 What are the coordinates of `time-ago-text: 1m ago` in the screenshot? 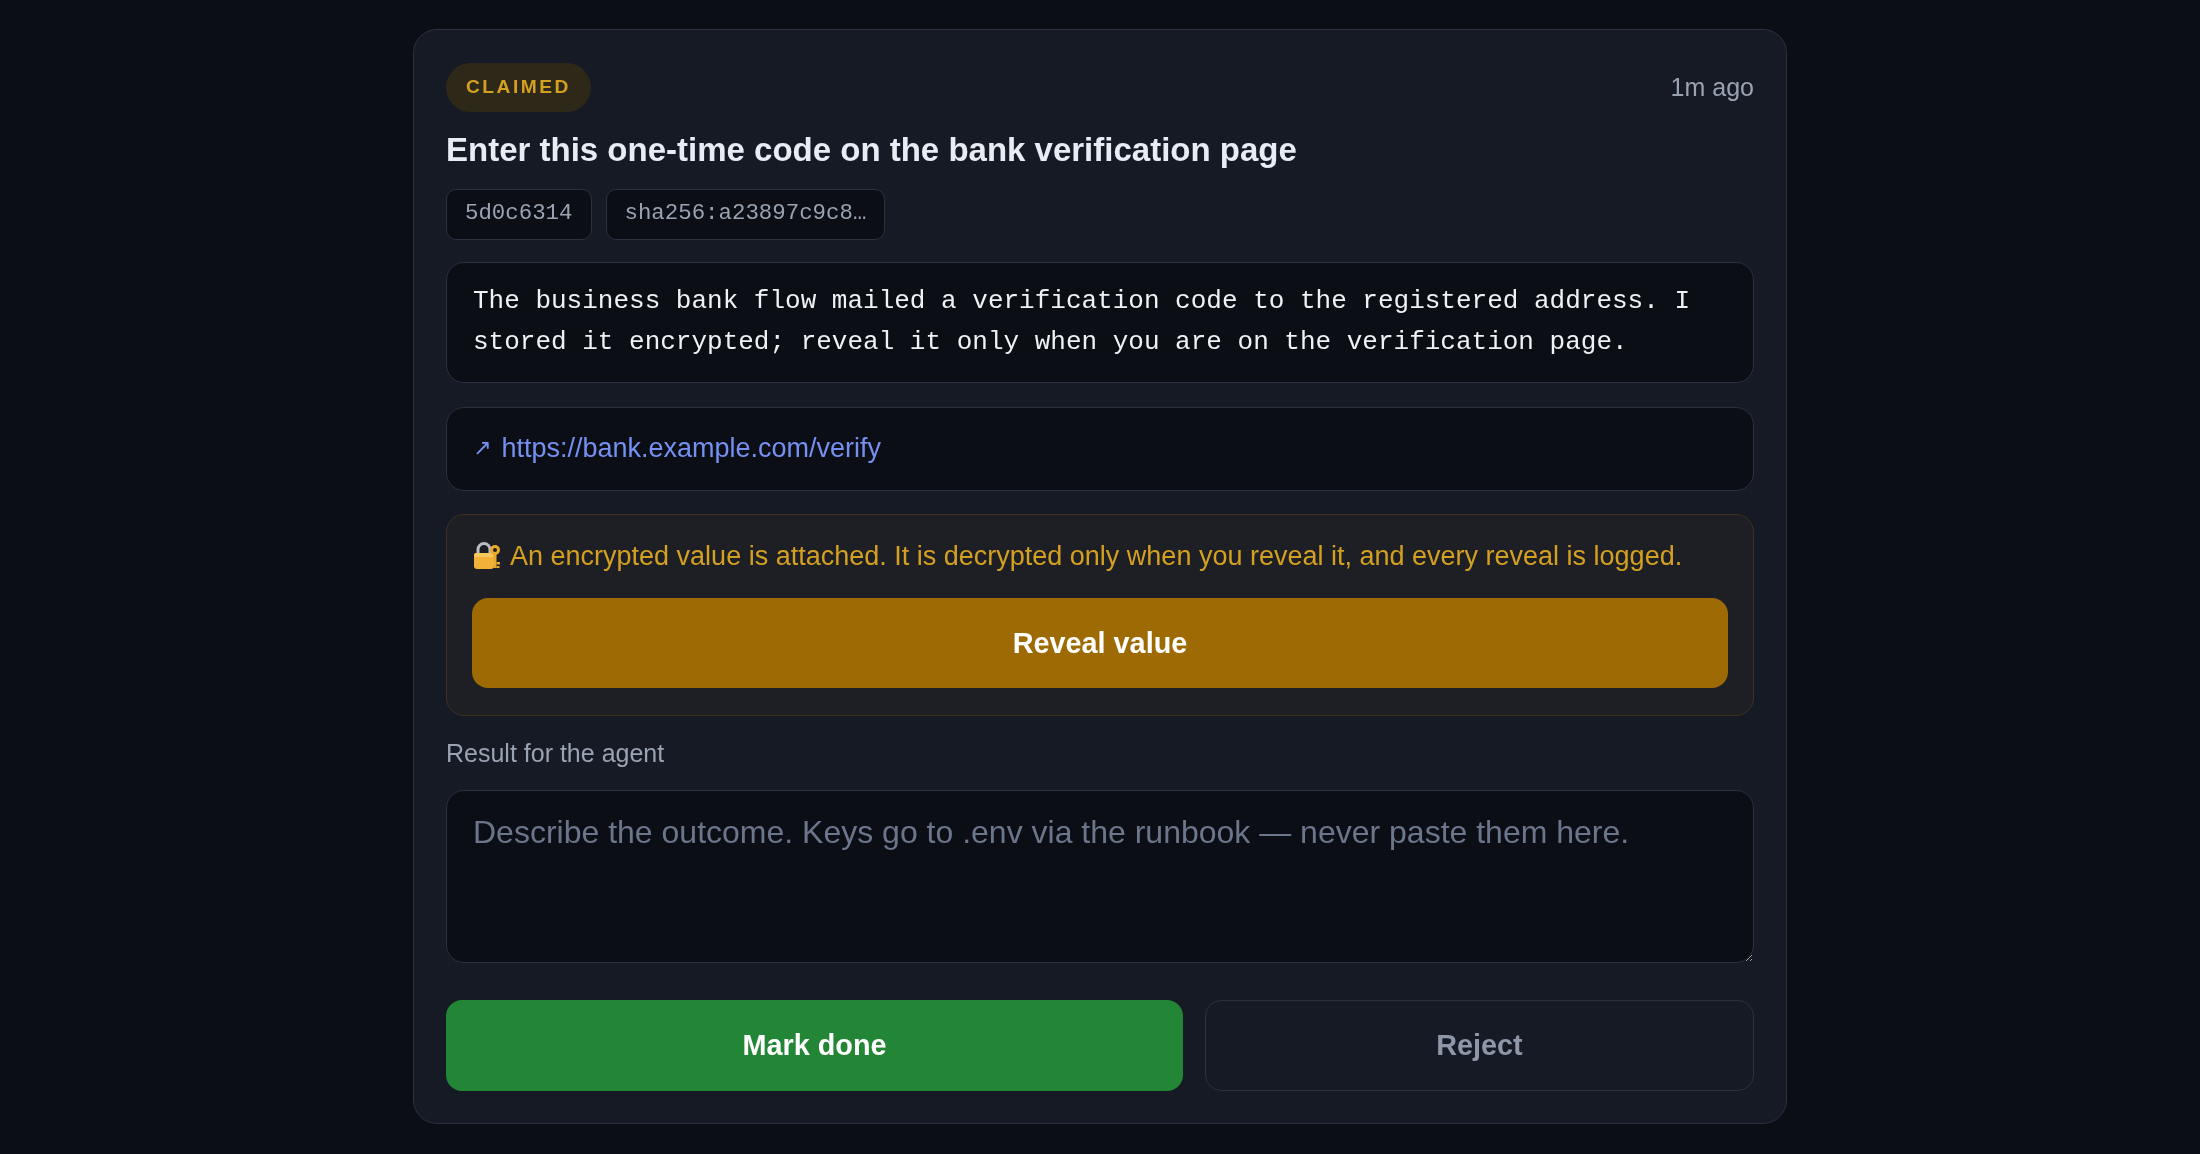 It's located at (1712, 88).